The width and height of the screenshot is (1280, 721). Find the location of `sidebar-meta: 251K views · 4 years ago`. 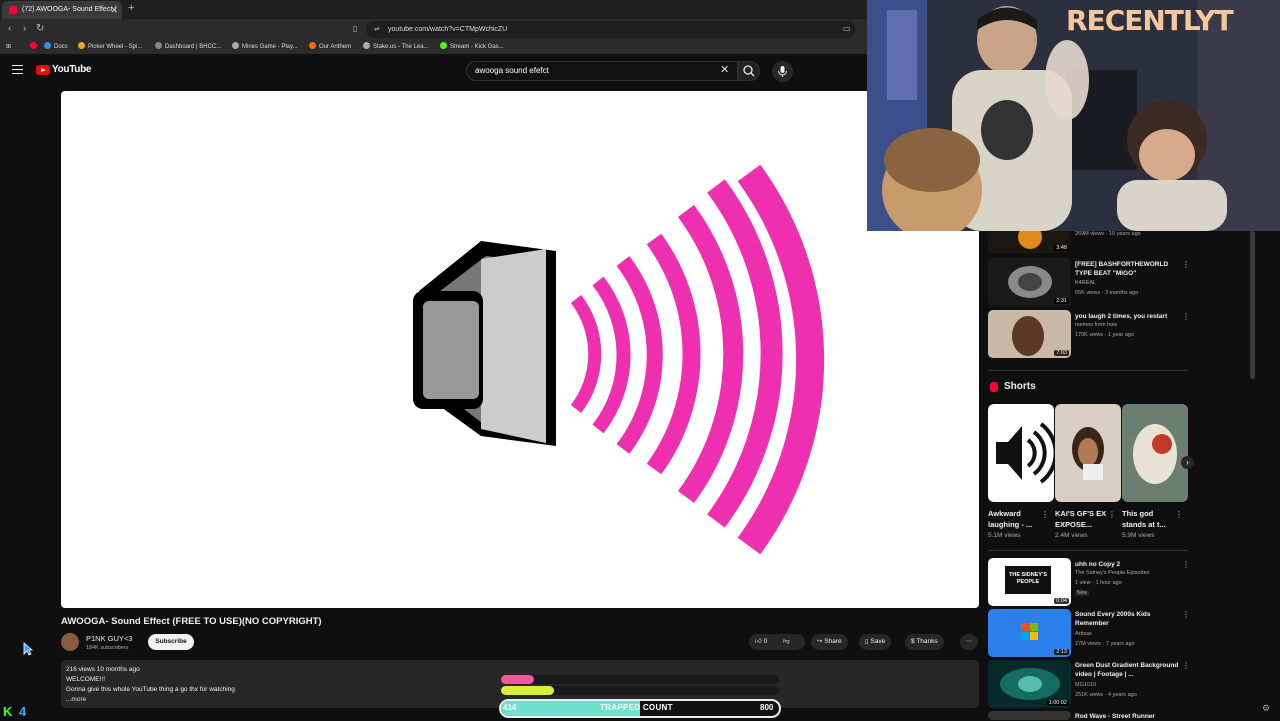

sidebar-meta: 251K views · 4 years ago is located at coordinates (1106, 695).